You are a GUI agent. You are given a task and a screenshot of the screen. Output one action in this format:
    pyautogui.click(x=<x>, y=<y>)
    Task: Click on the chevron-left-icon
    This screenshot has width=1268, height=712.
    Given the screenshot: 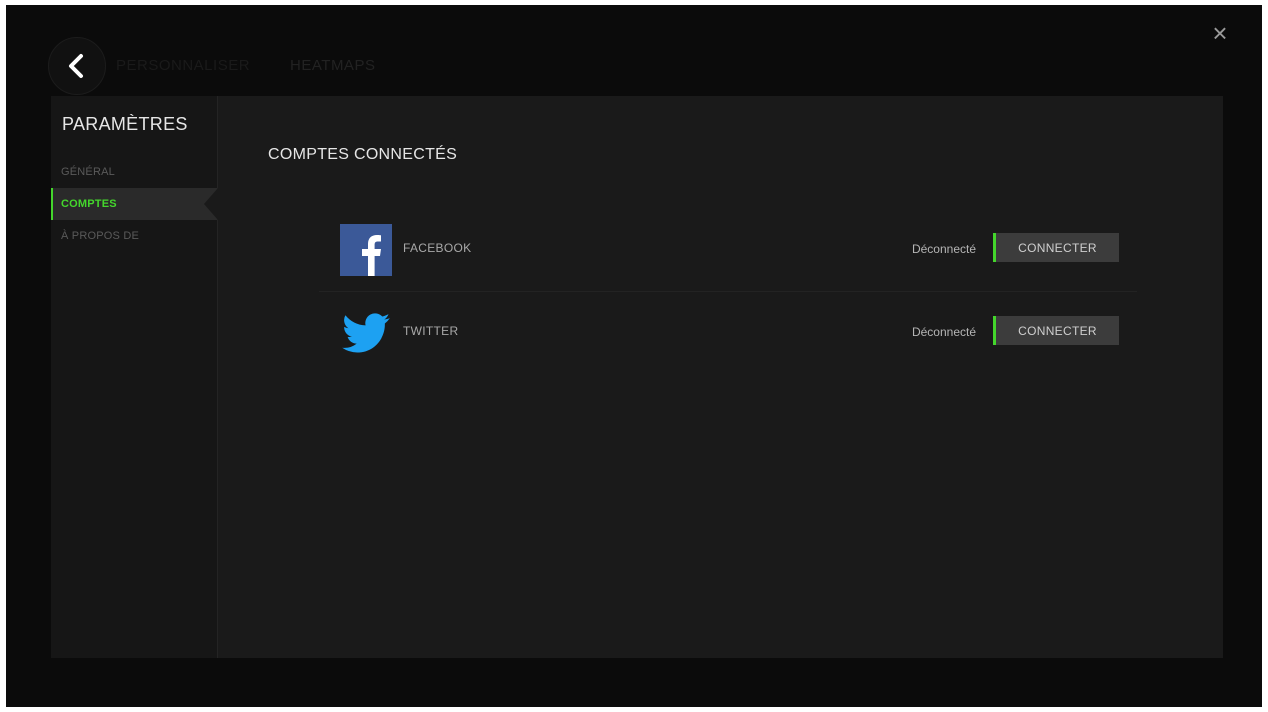 What is the action you would take?
    pyautogui.click(x=76, y=66)
    